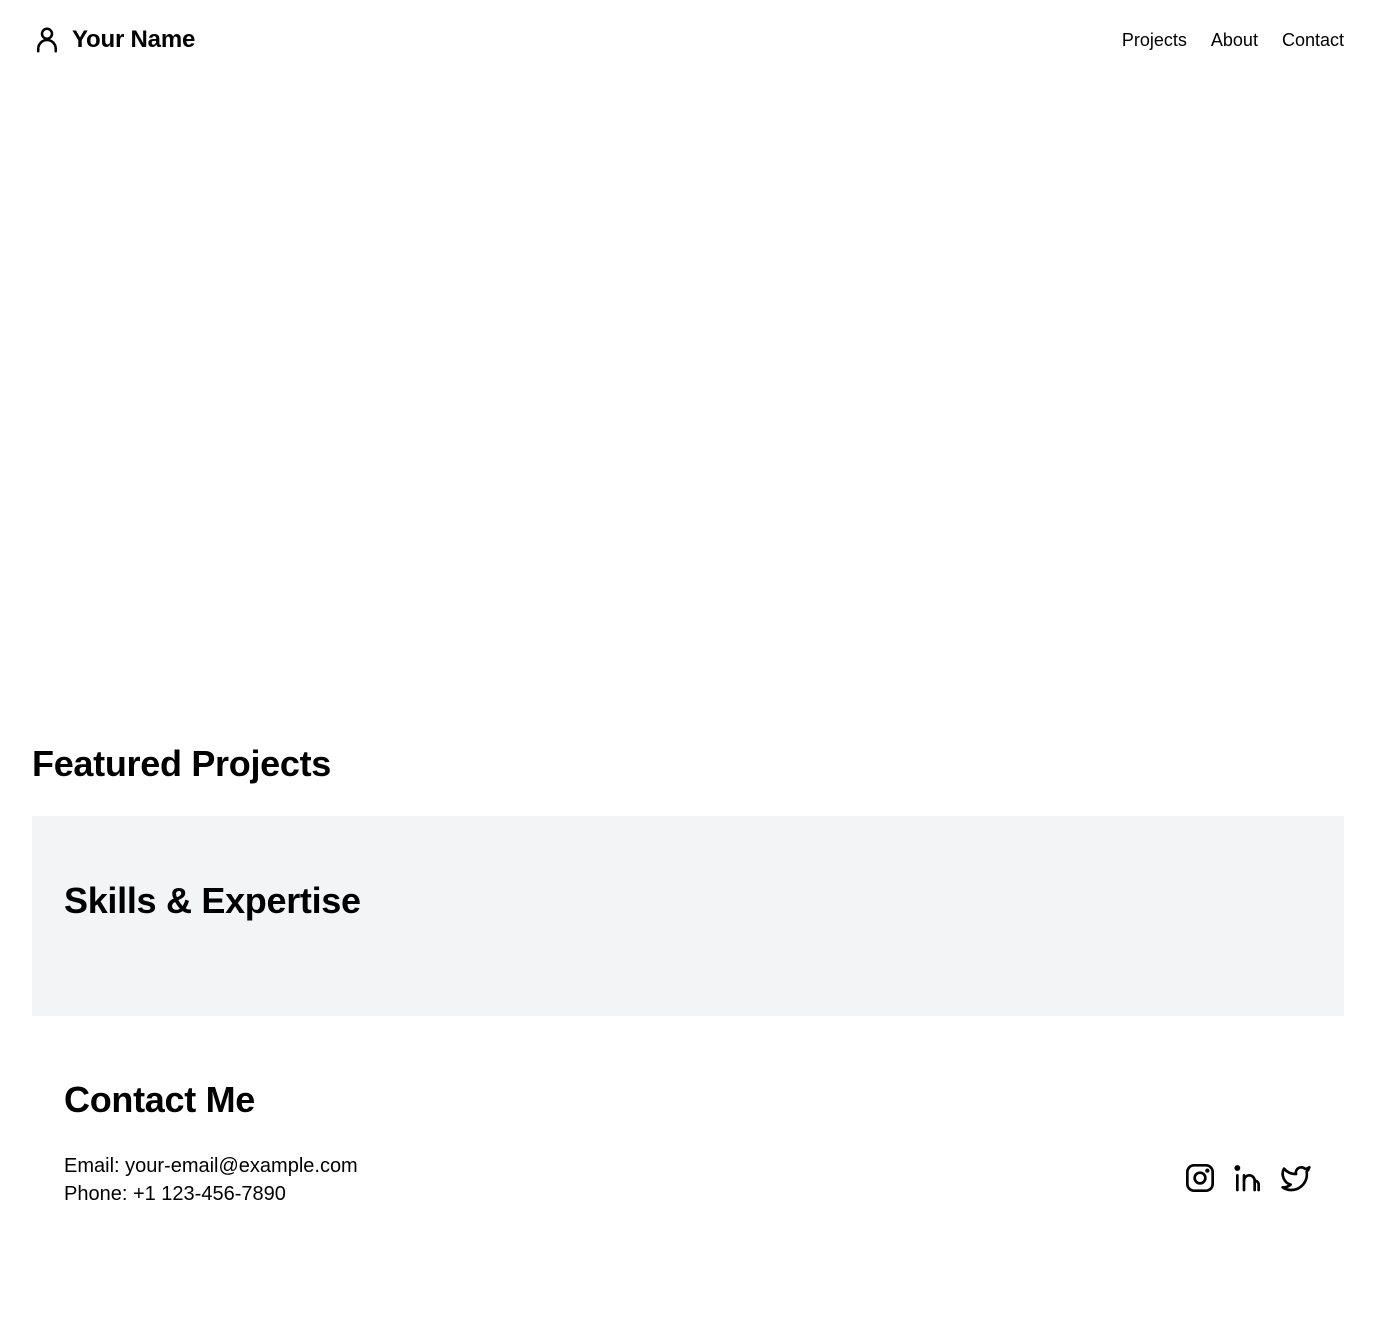  I want to click on social-links, so click(1248, 1178).